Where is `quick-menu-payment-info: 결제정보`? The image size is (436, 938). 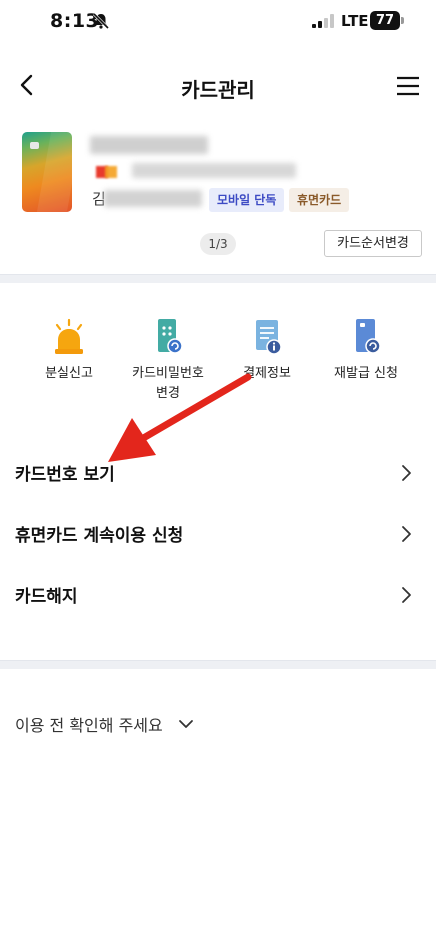
quick-menu-payment-info: 결제정보 is located at coordinates (267, 351).